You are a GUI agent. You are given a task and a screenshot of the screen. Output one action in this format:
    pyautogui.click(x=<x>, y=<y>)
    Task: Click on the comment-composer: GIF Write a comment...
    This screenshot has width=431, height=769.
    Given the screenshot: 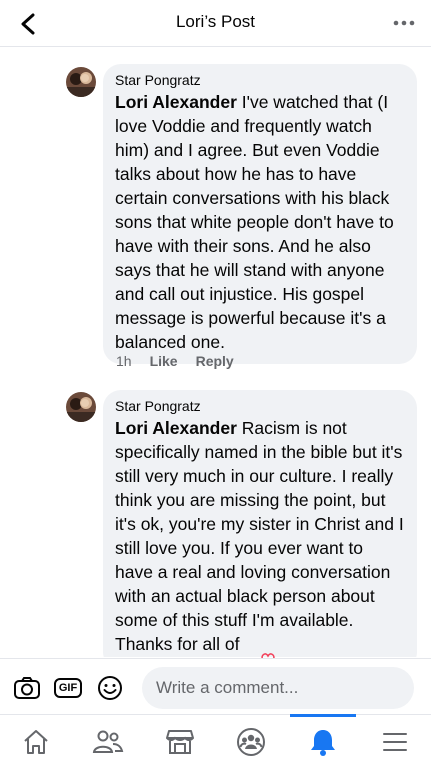 What is the action you would take?
    pyautogui.click(x=215, y=686)
    